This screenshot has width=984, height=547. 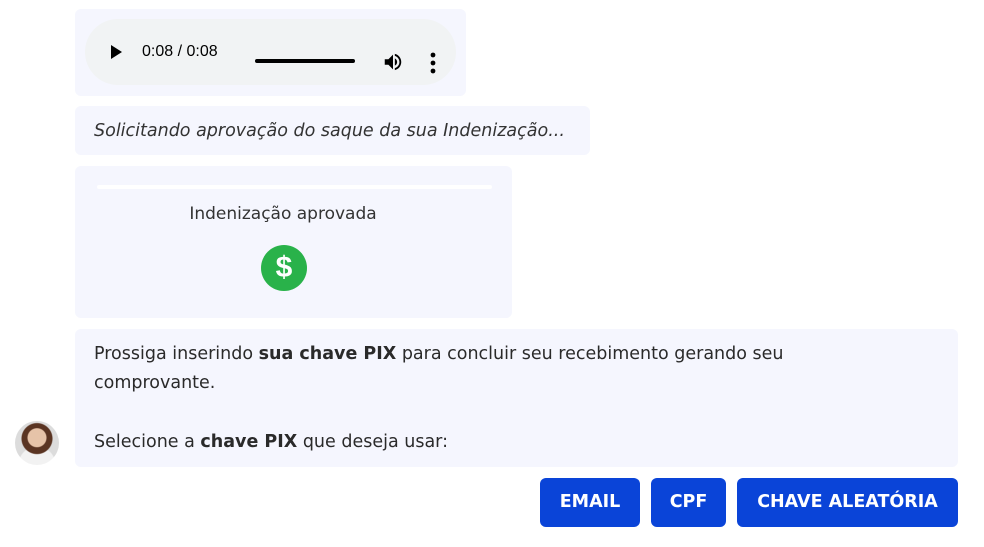 What do you see at coordinates (202, 51) in the screenshot?
I see `audio-duration: 0:08` at bounding box center [202, 51].